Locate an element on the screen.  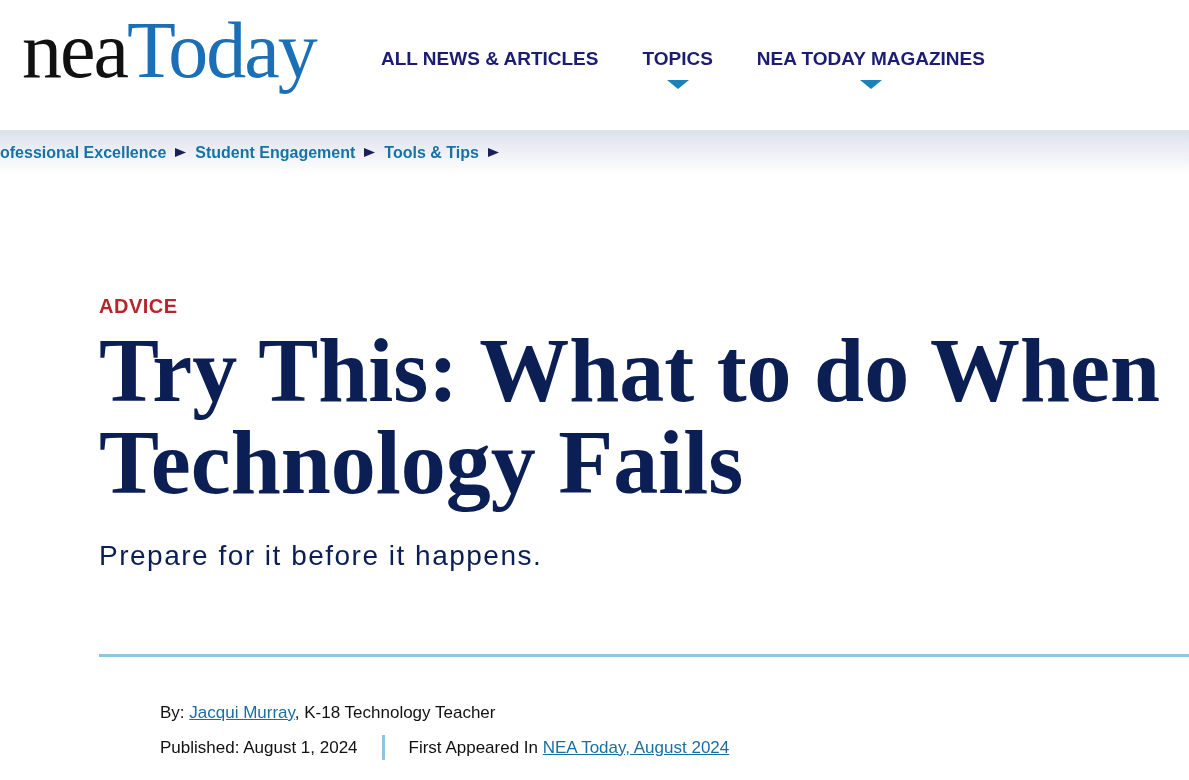
breadcrumb-link: Student Engagement is located at coordinates (275, 152).